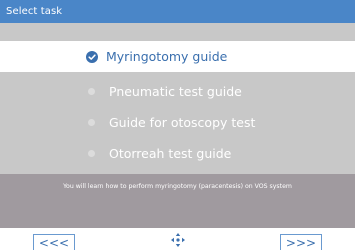 The image size is (355, 250). I want to click on next-label: >>>, so click(301, 242).